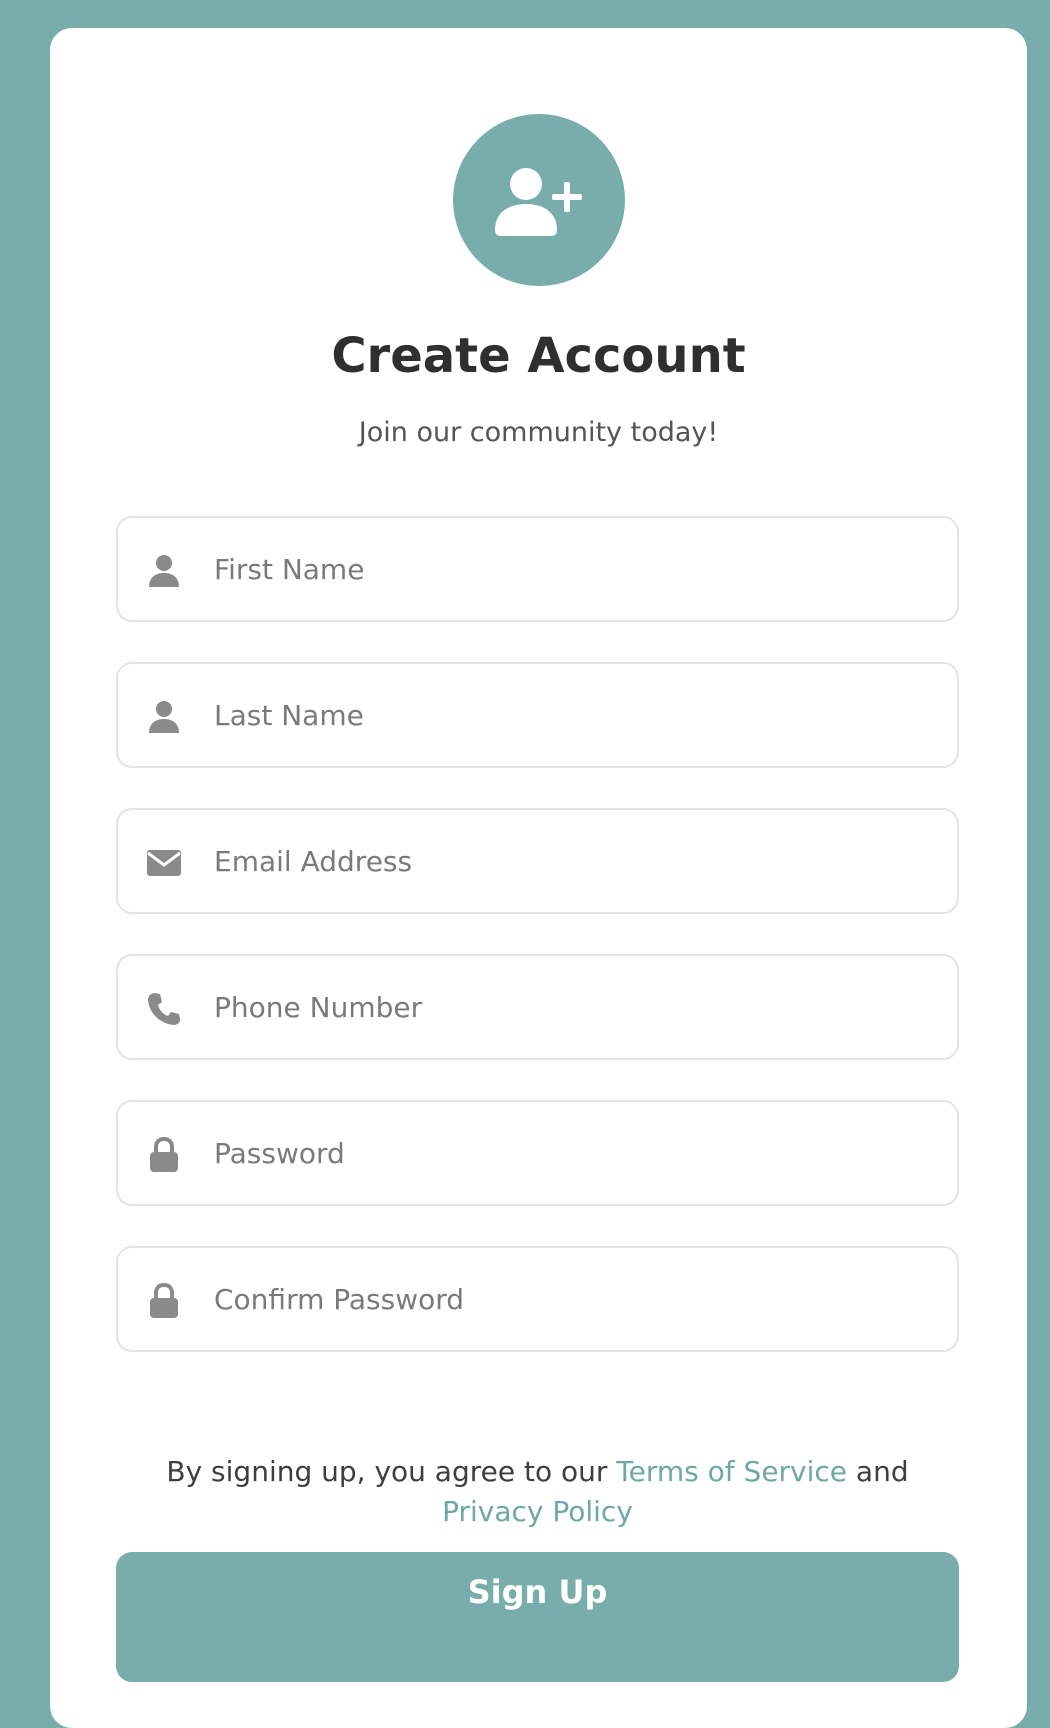 The image size is (1050, 1728). Describe the element at coordinates (574, 715) in the screenshot. I see `last-name-input` at that location.